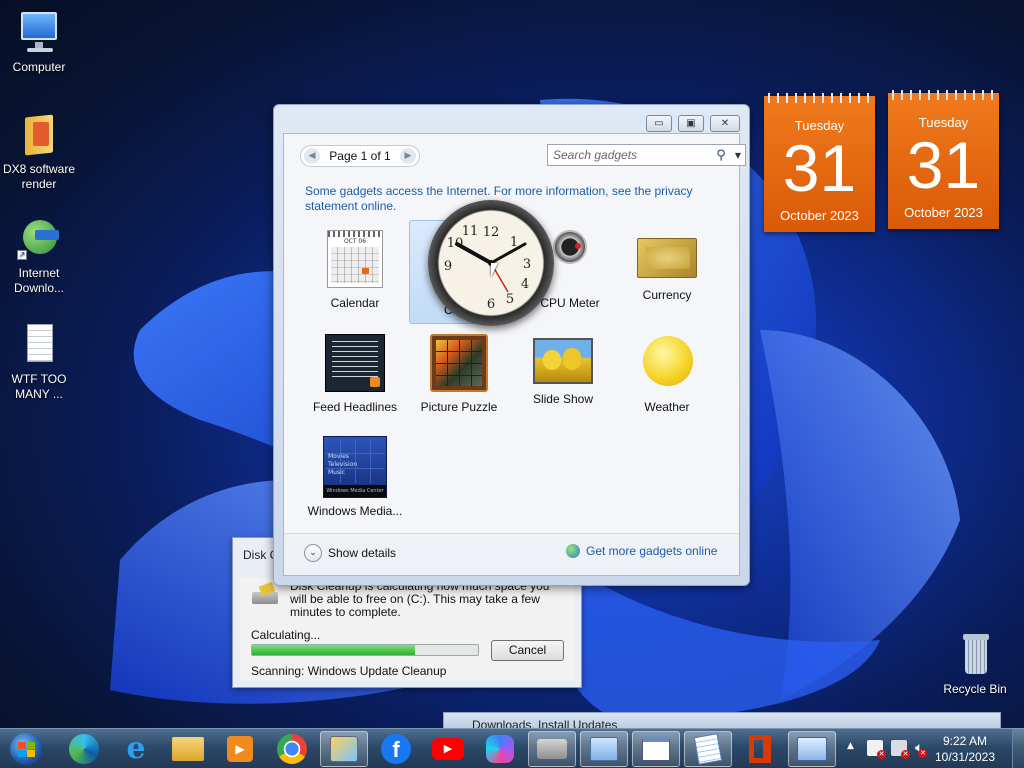 The width and height of the screenshot is (1024, 768). Describe the element at coordinates (292, 749) in the screenshot. I see `taskbar-chrome` at that location.